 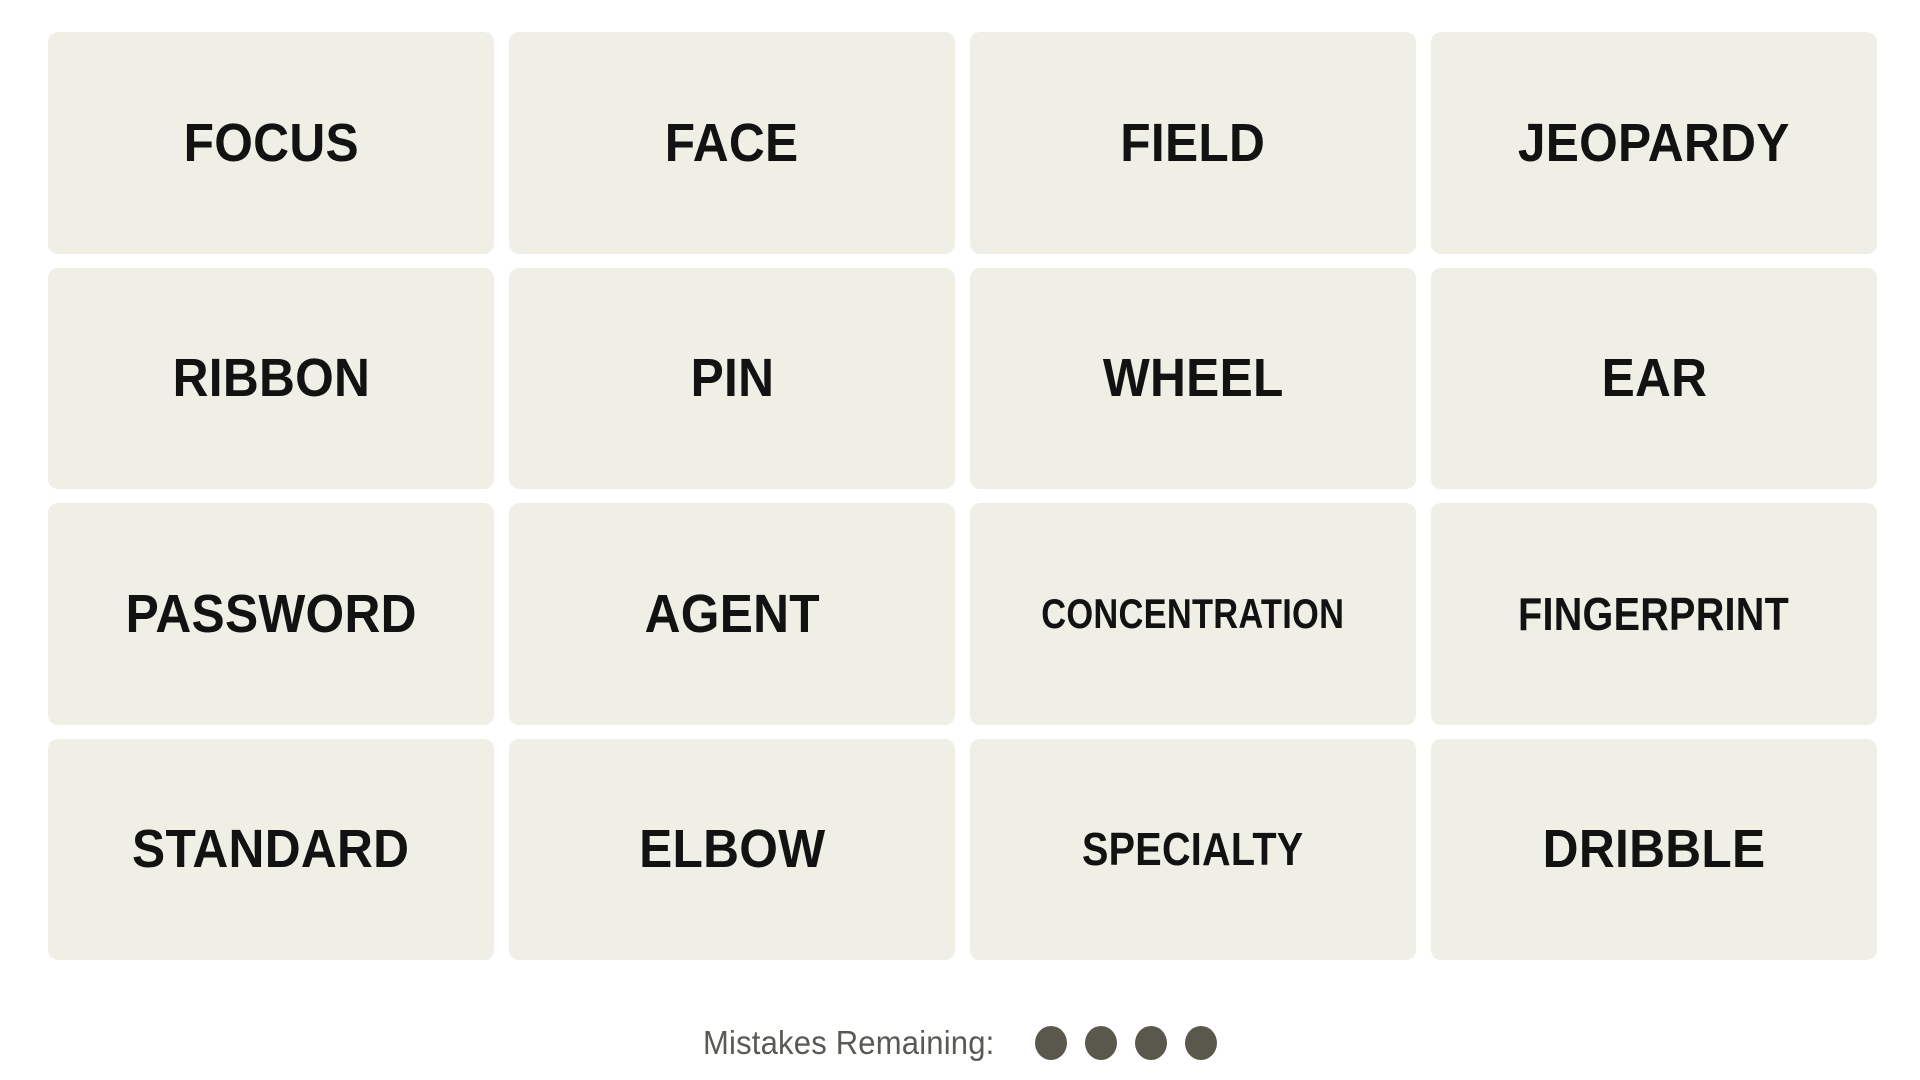 I want to click on mistakes-remaining-label: Mistakes Remaining:, so click(x=848, y=1042).